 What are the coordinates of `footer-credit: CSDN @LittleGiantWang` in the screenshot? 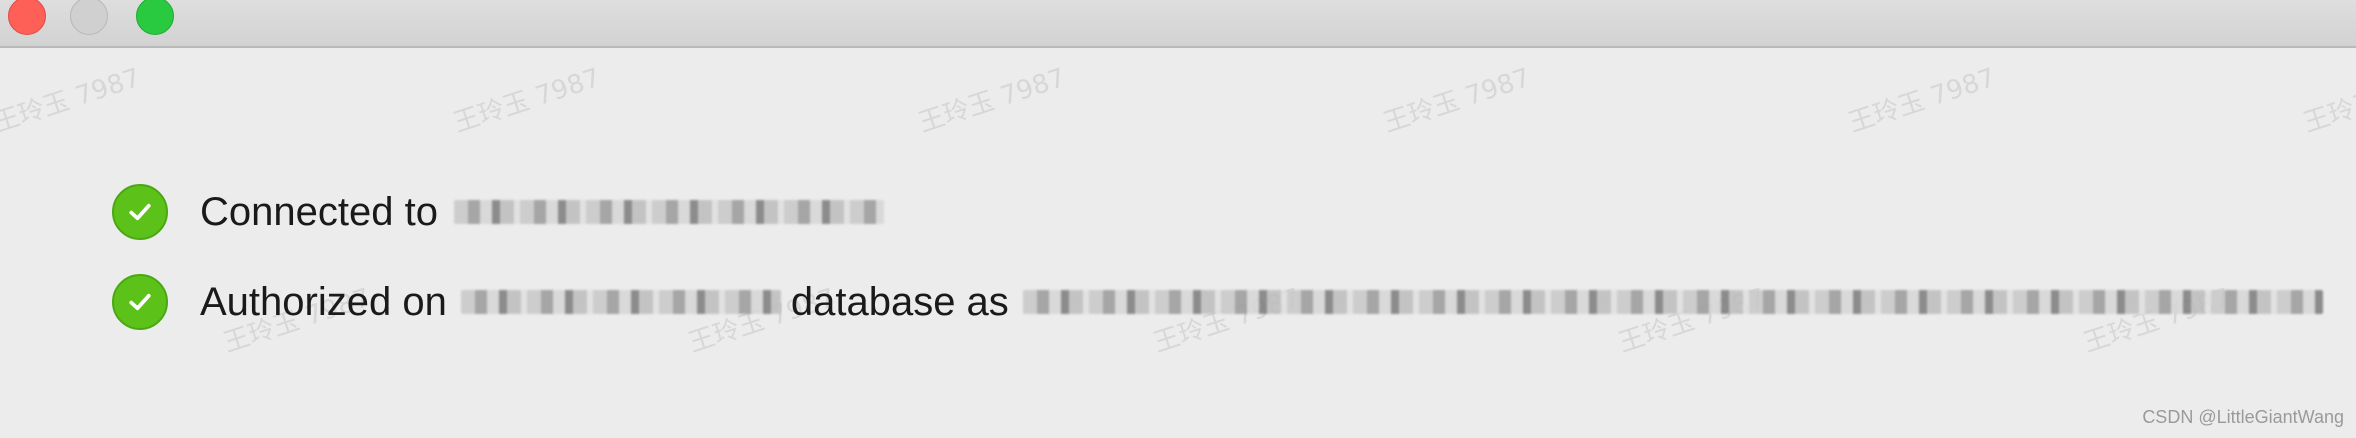 It's located at (2243, 417).